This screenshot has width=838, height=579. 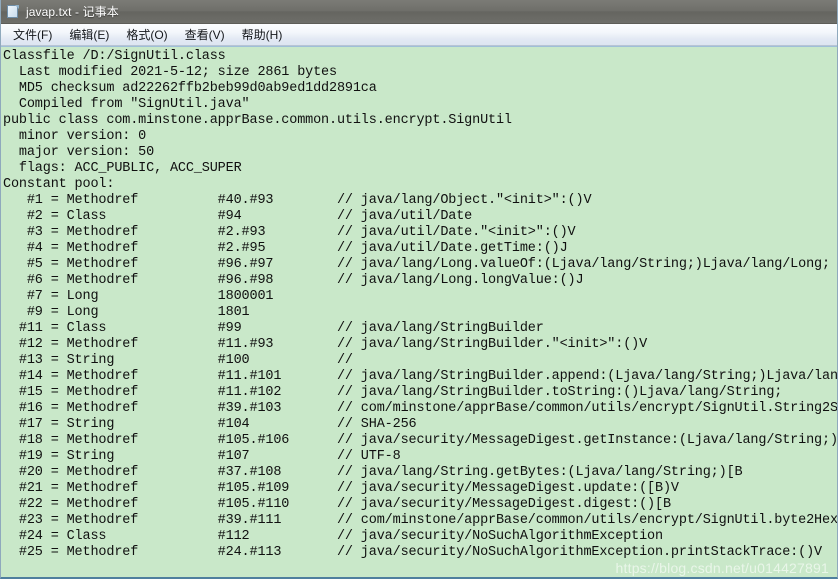 I want to click on window-title: javap.txt - 记事本, so click(x=72, y=12).